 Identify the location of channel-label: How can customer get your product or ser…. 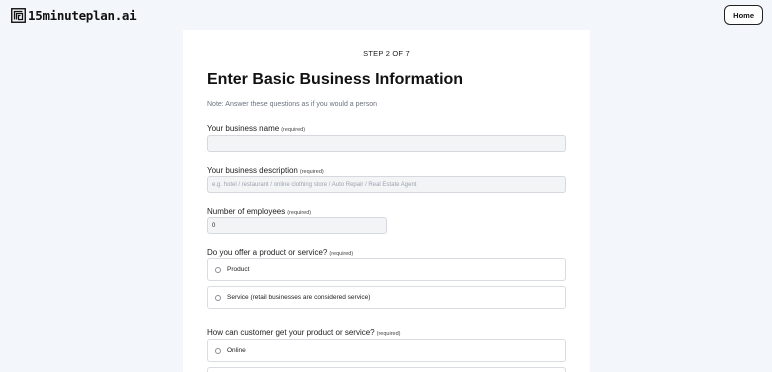
(303, 332).